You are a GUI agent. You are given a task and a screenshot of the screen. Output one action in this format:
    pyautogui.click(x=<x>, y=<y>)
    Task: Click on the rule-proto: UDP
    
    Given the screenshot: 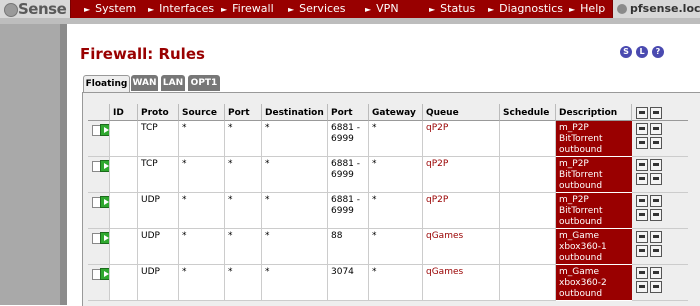 What is the action you would take?
    pyautogui.click(x=158, y=247)
    